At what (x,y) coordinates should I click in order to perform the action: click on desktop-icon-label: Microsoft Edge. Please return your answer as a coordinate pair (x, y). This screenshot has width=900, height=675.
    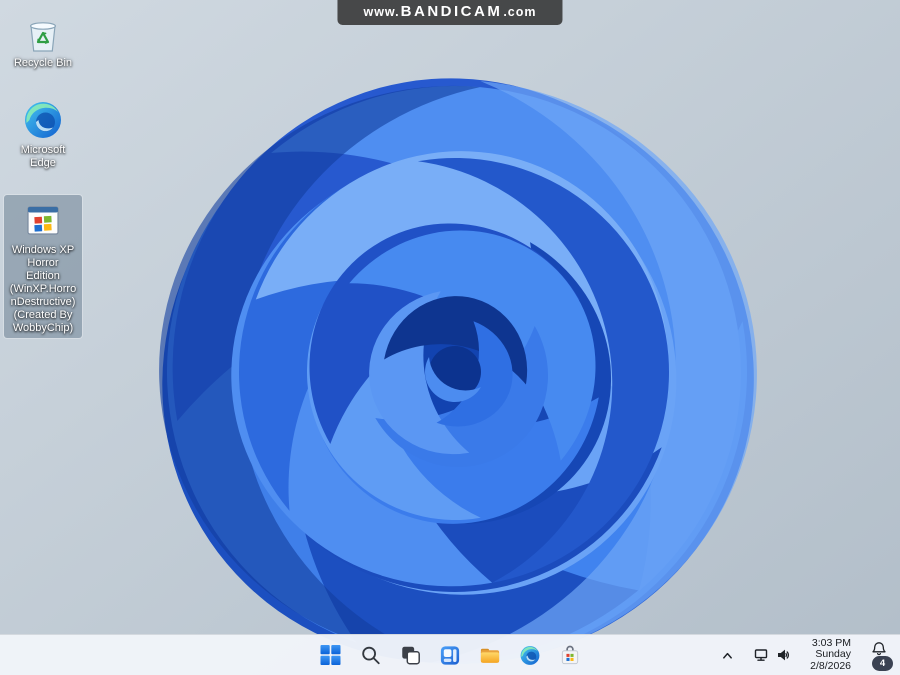
    Looking at the image, I should click on (43, 156).